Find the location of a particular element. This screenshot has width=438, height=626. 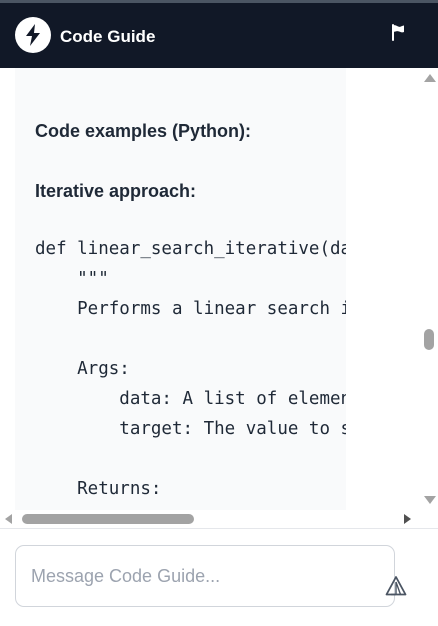

send-button is located at coordinates (396, 586).